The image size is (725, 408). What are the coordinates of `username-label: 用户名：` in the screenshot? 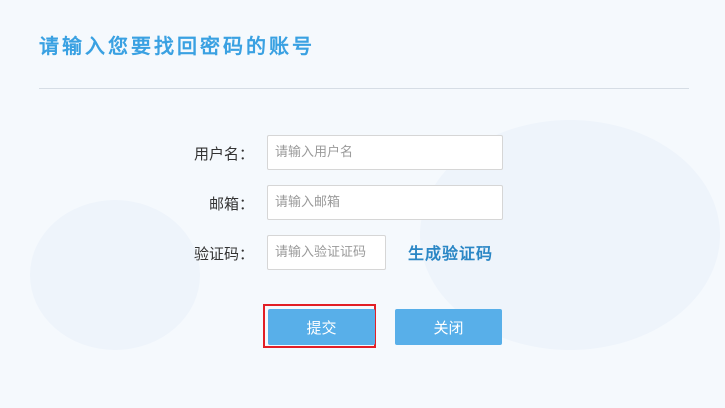 It's located at (223, 154).